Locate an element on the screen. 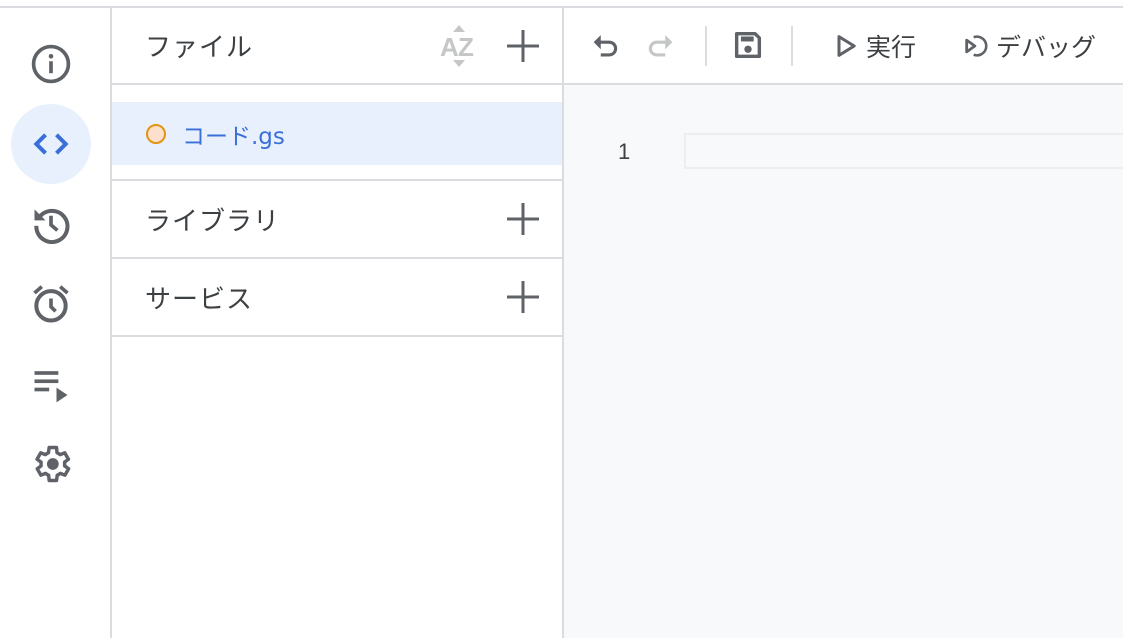  run-button: 実行 is located at coordinates (874, 46).